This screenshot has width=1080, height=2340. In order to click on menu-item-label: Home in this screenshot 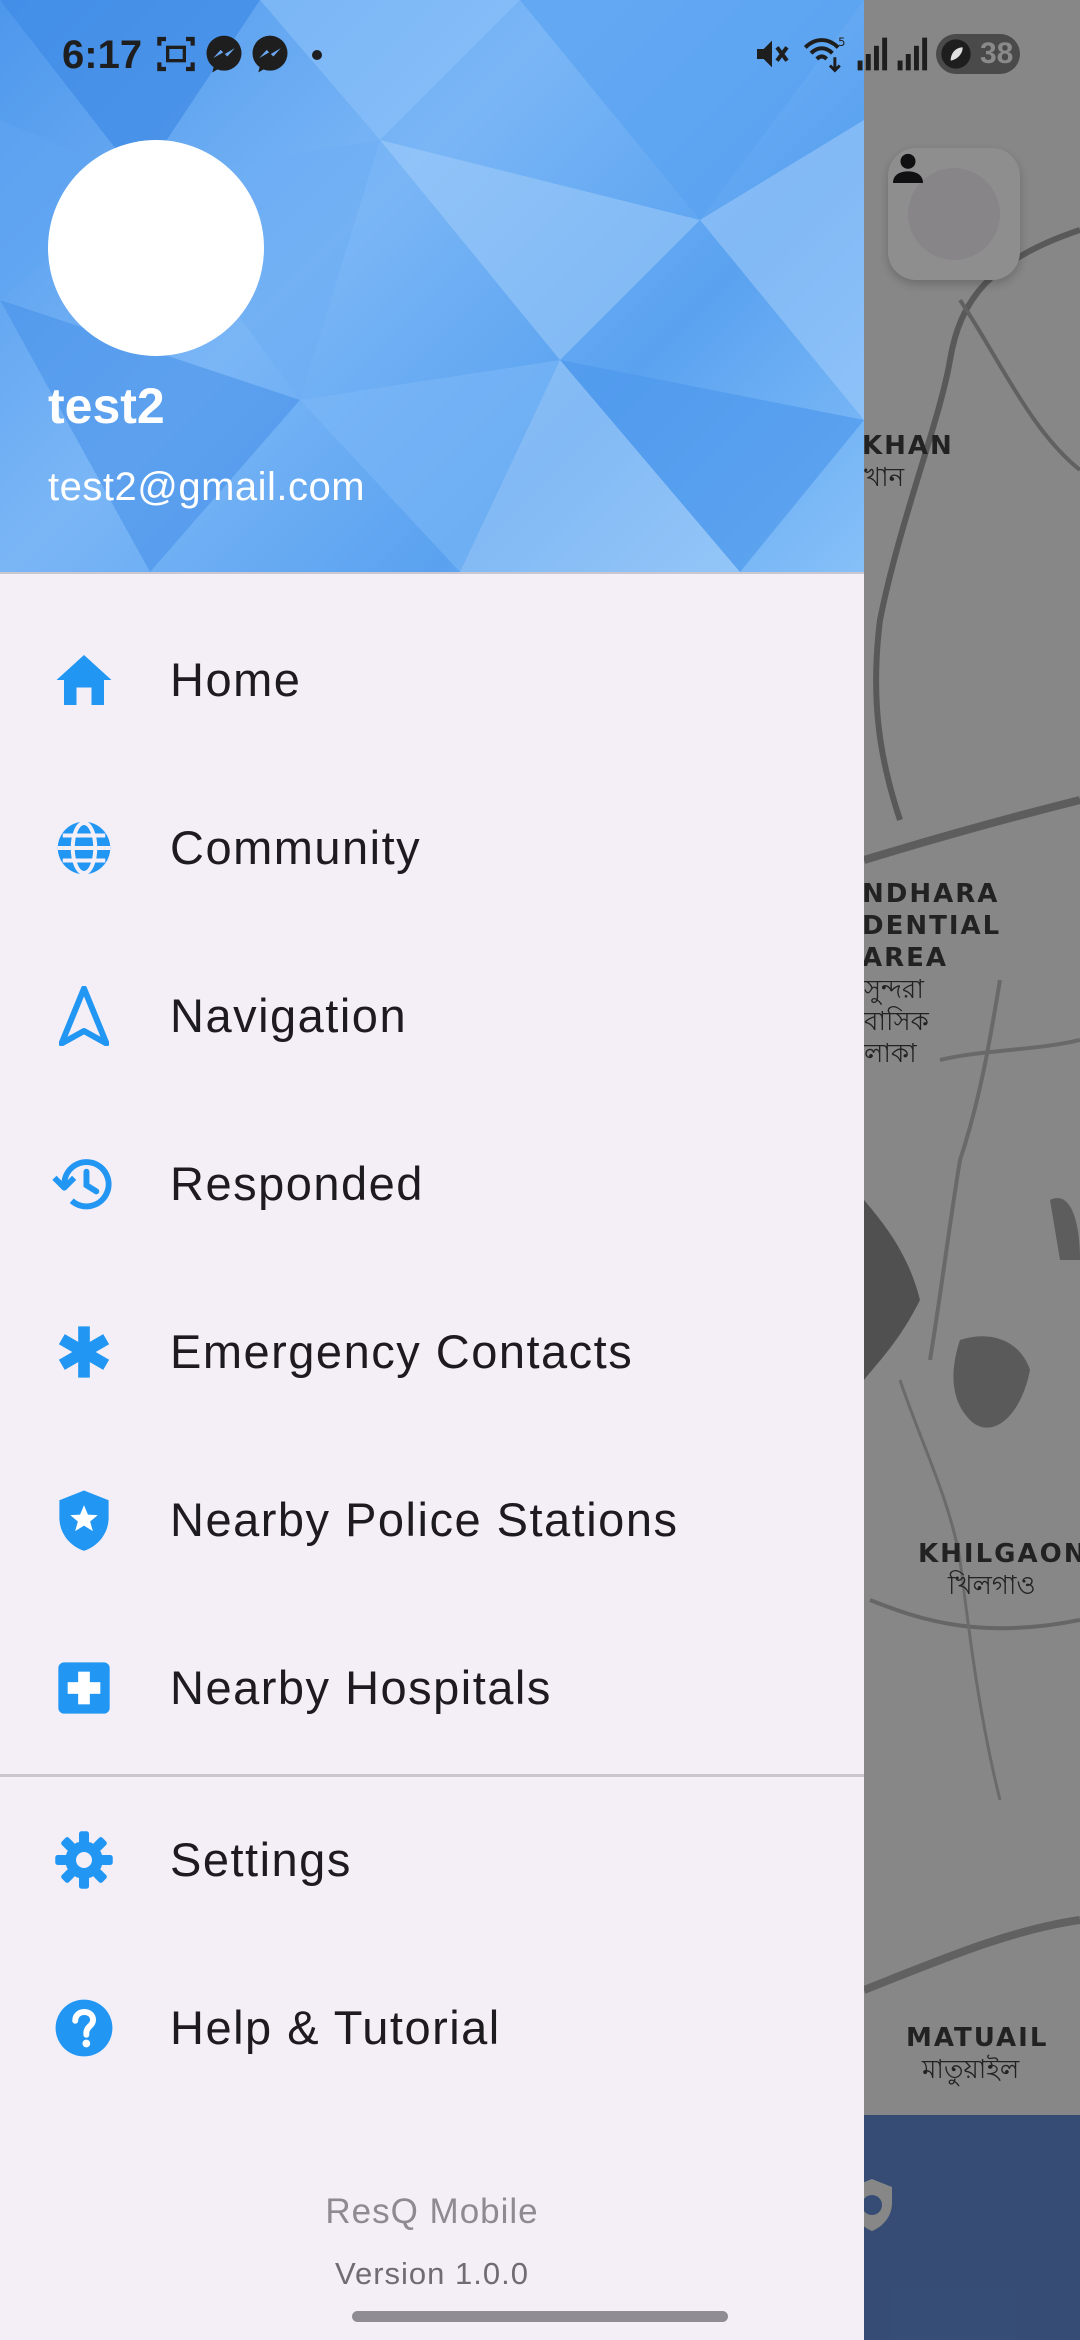, I will do `click(236, 679)`.